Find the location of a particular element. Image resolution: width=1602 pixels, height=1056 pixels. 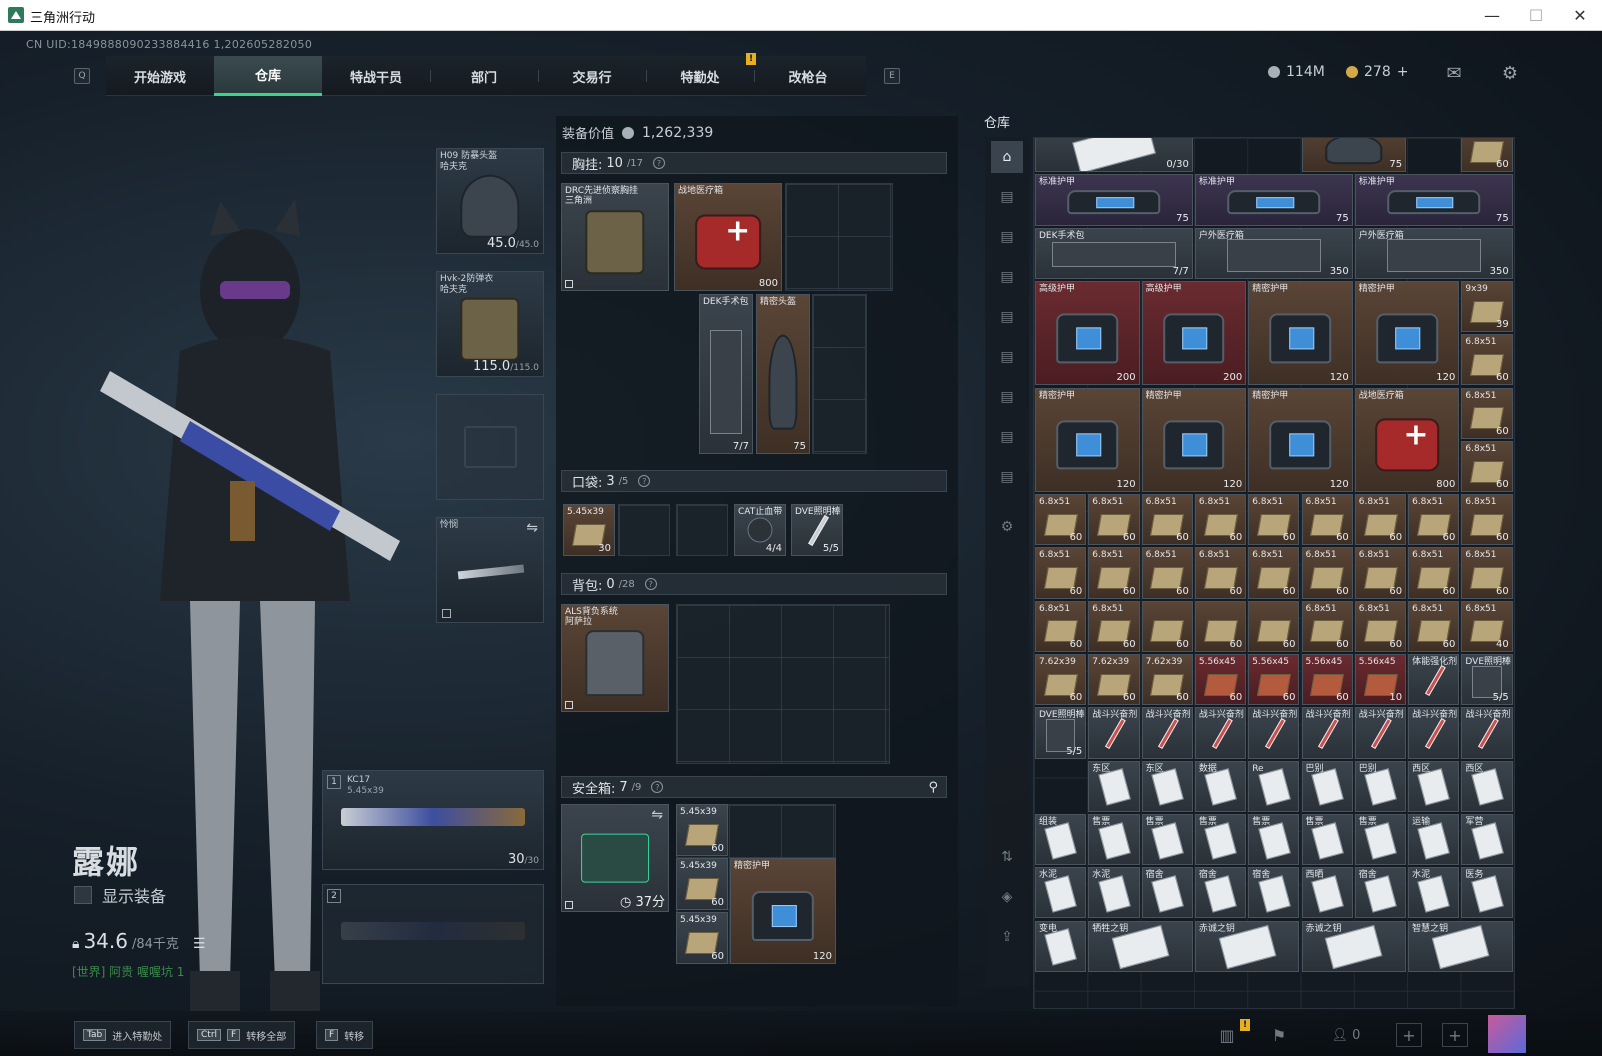

stash-item: 精密头盔75 is located at coordinates (1354, 155).